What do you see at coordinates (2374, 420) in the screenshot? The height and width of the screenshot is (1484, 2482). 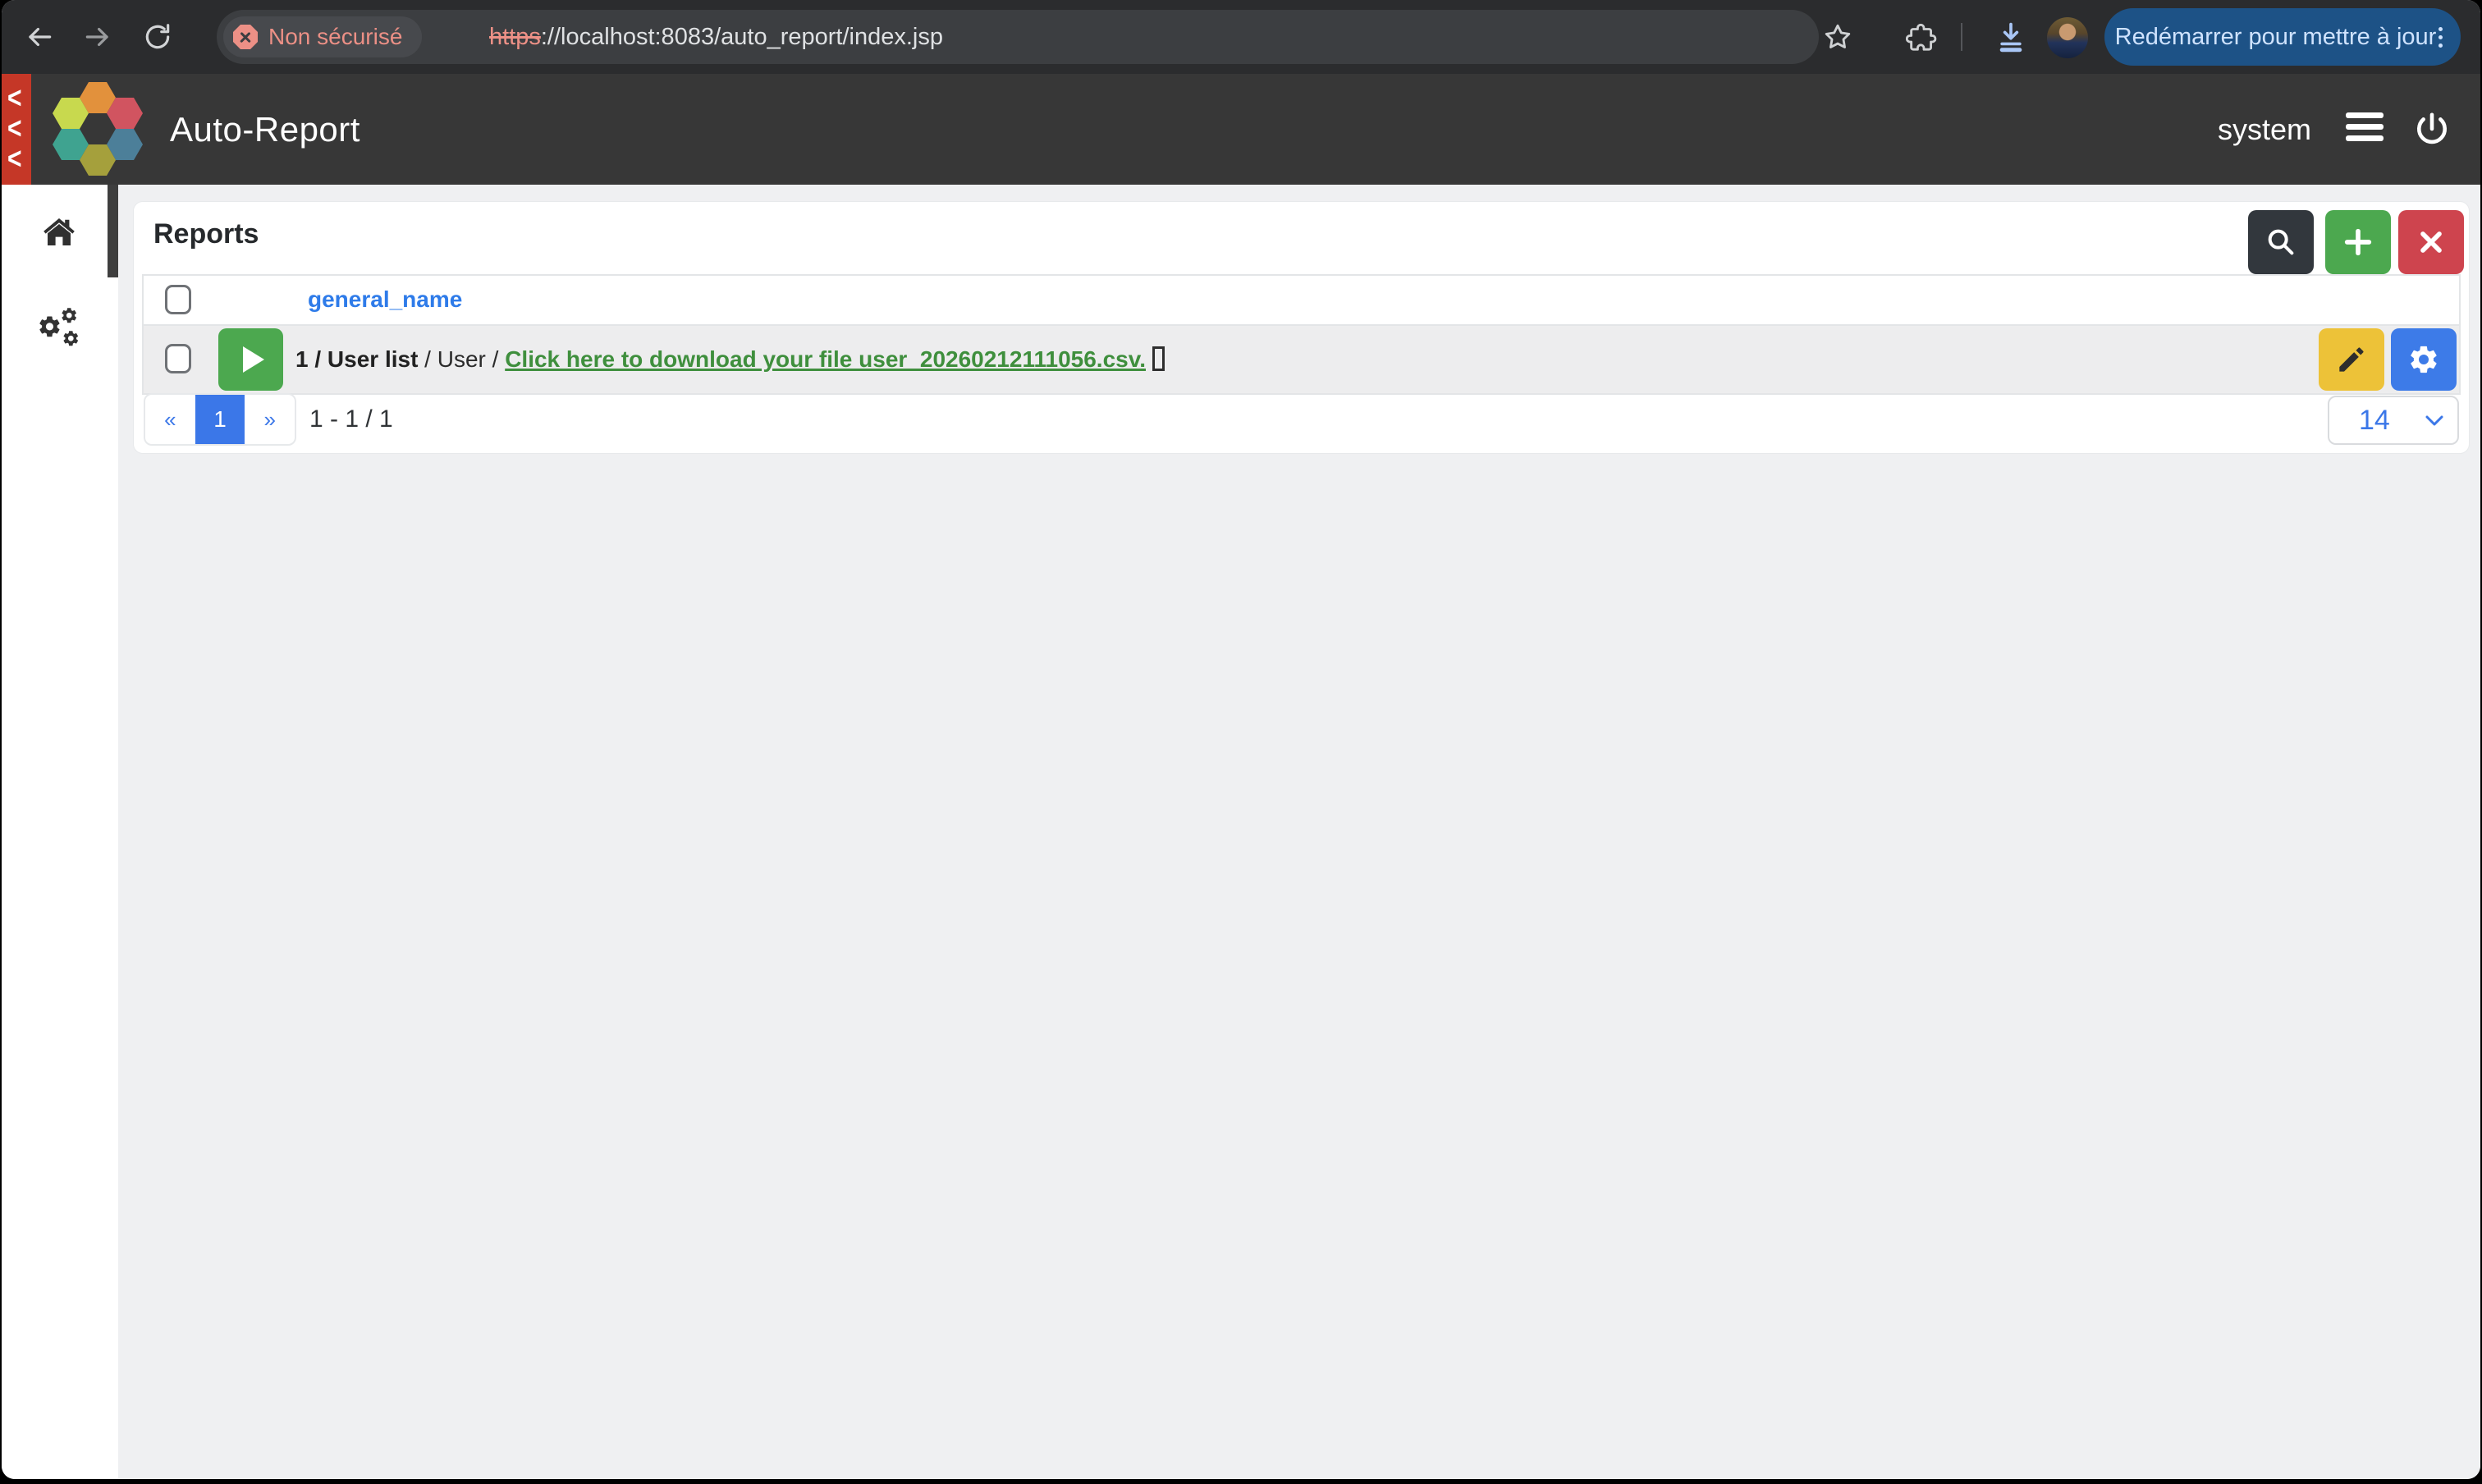 I see `page-size-value: 14` at bounding box center [2374, 420].